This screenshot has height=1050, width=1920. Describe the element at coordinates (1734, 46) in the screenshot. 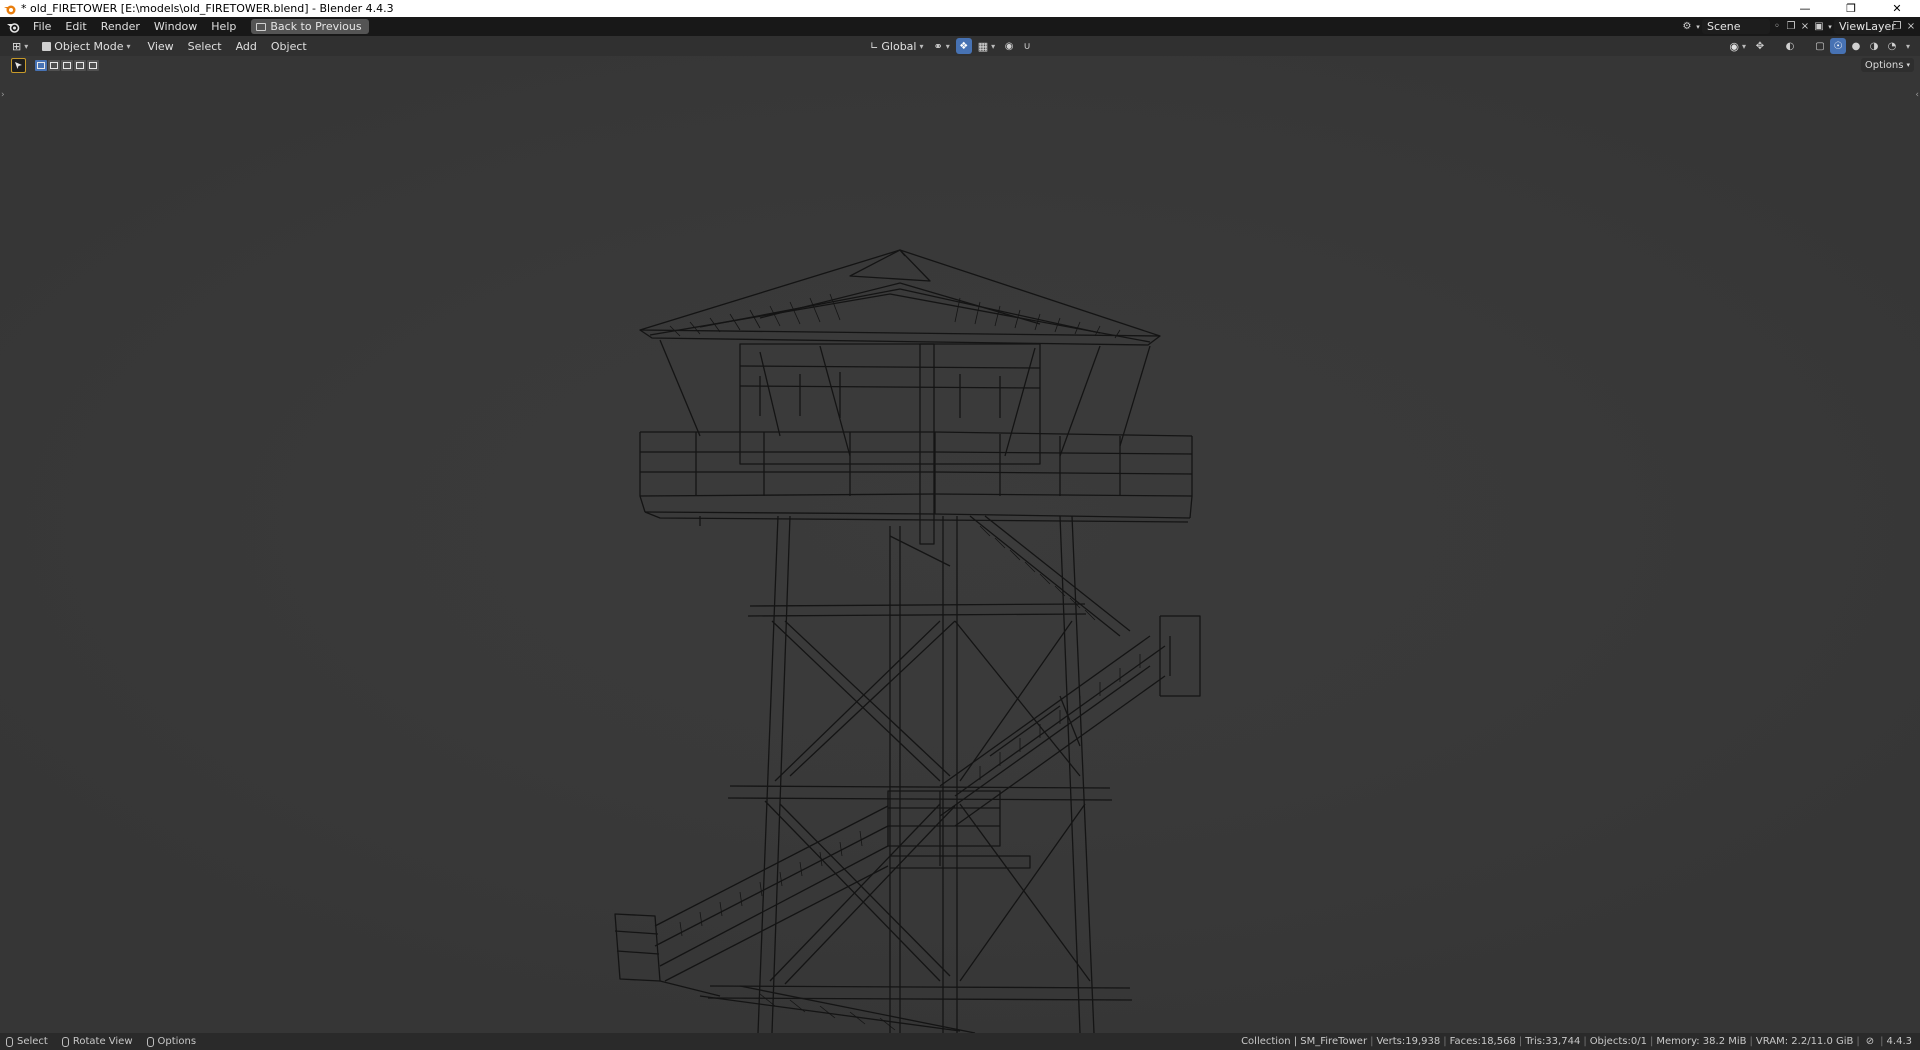

I see `eye-icon: ◉` at that location.